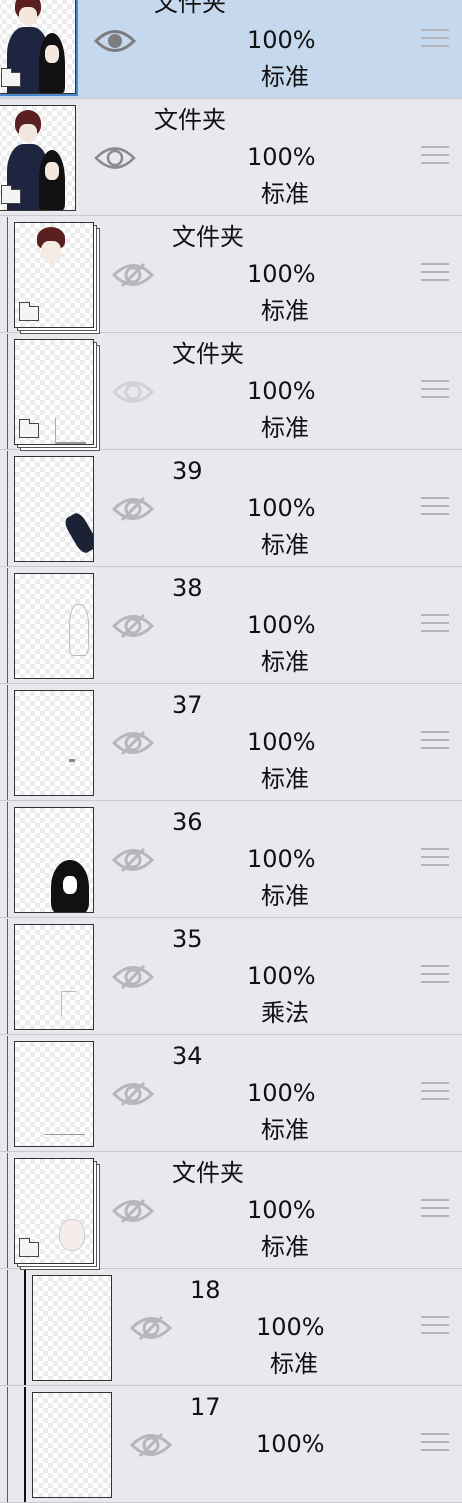  Describe the element at coordinates (231, 860) in the screenshot. I see `layer-row: 36 100% 标准` at that location.